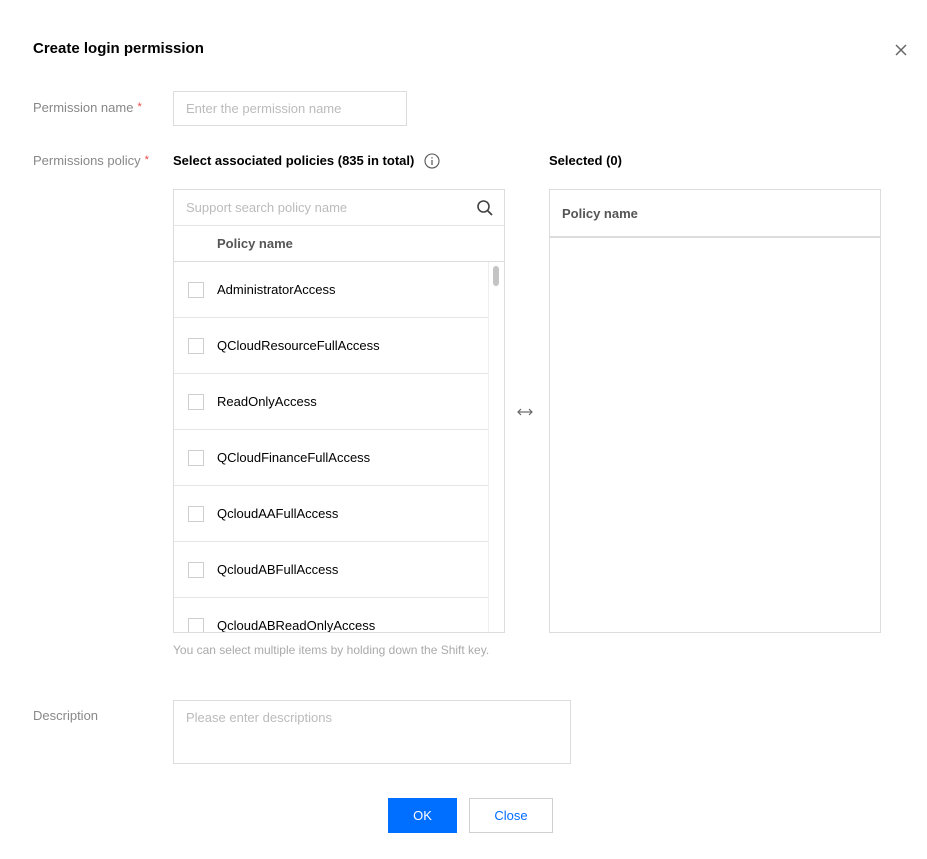  Describe the element at coordinates (294, 457) in the screenshot. I see `policy-row-label: QCloudFinanceFullAccess` at that location.